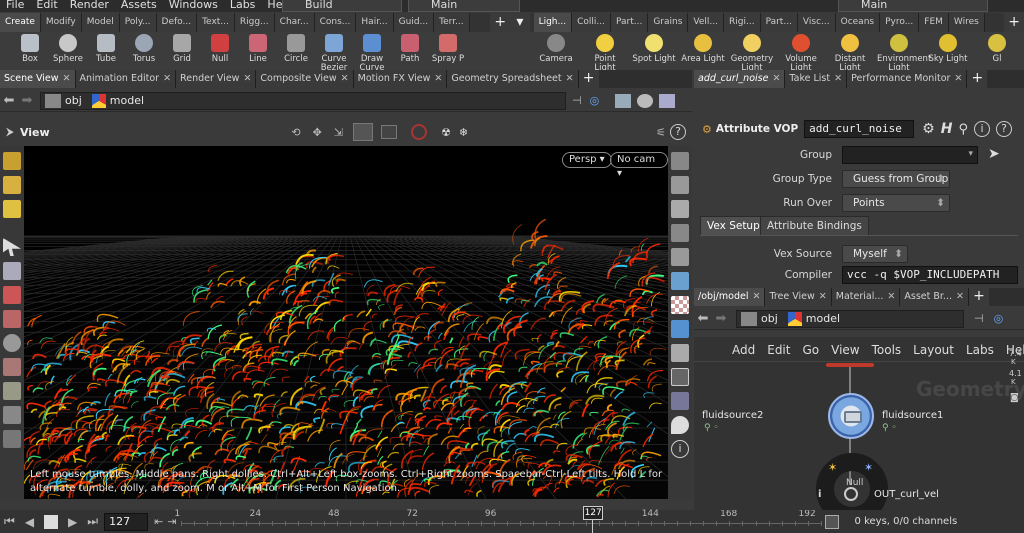 The height and width of the screenshot is (533, 1024). I want to click on tumble-tool-icon: ⟲, so click(295, 132).